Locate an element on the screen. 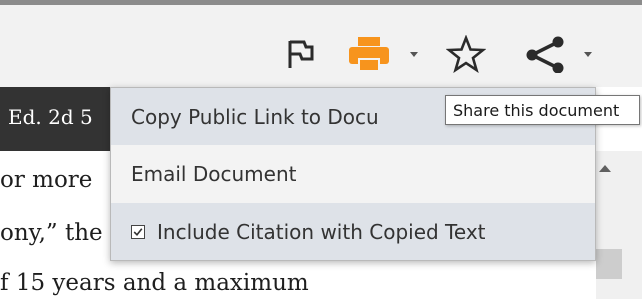  scroll-up-arrow-icon is located at coordinates (605, 168).